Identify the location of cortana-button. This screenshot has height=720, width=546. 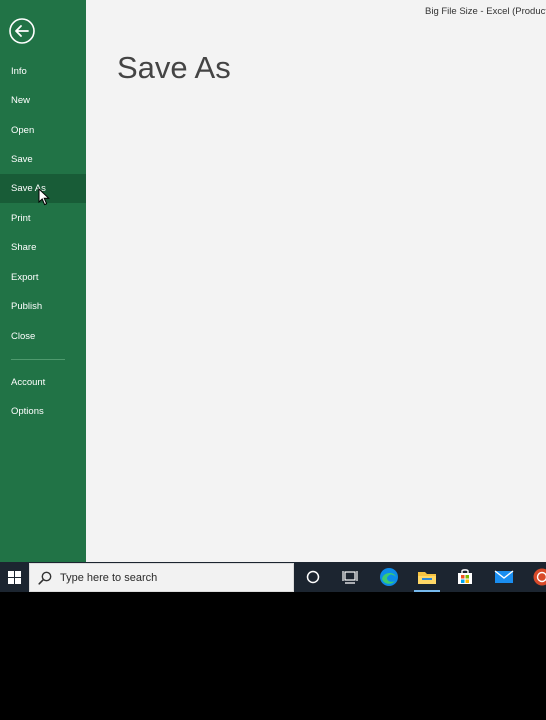
(313, 577).